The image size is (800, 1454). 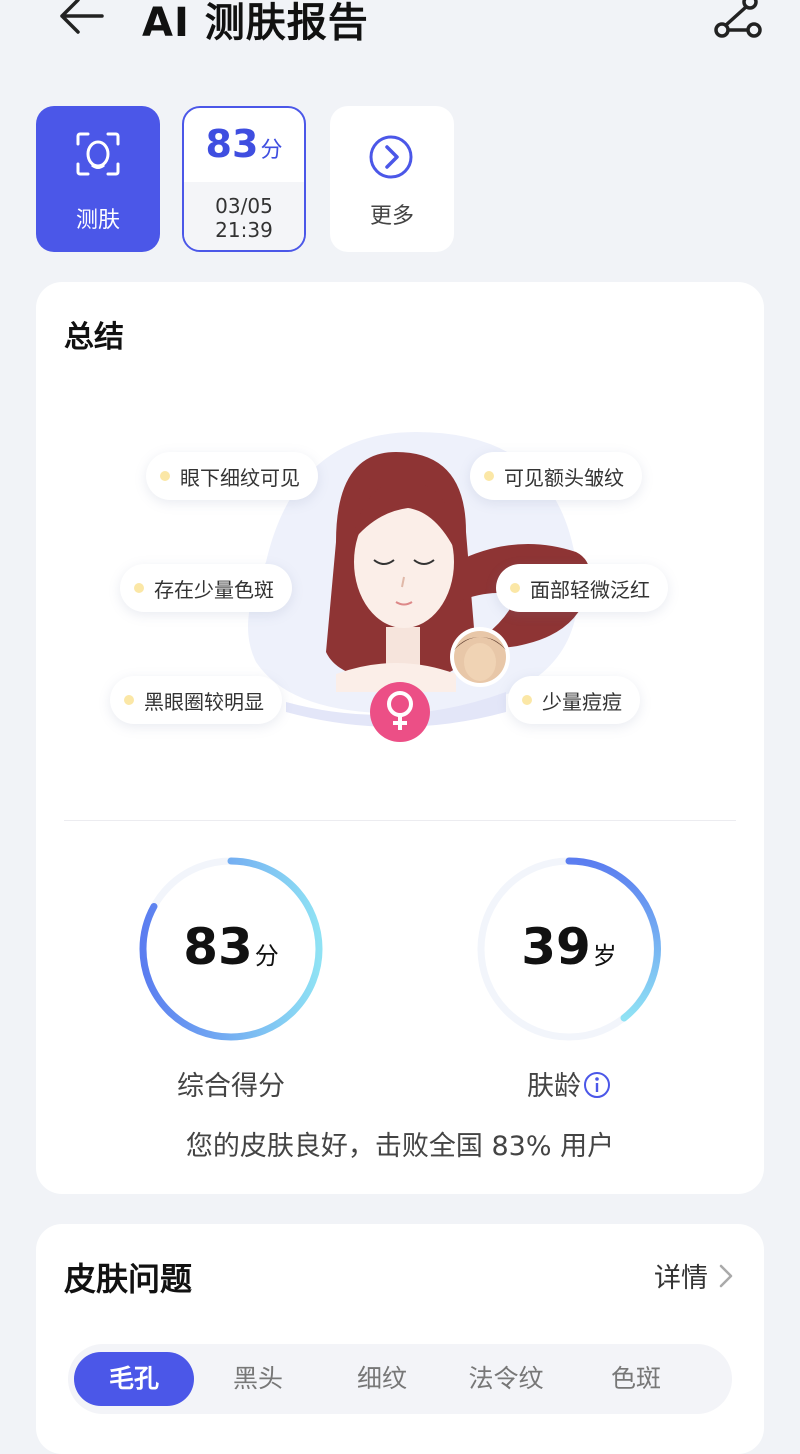 I want to click on overall-score: 83分, so click(x=231, y=947).